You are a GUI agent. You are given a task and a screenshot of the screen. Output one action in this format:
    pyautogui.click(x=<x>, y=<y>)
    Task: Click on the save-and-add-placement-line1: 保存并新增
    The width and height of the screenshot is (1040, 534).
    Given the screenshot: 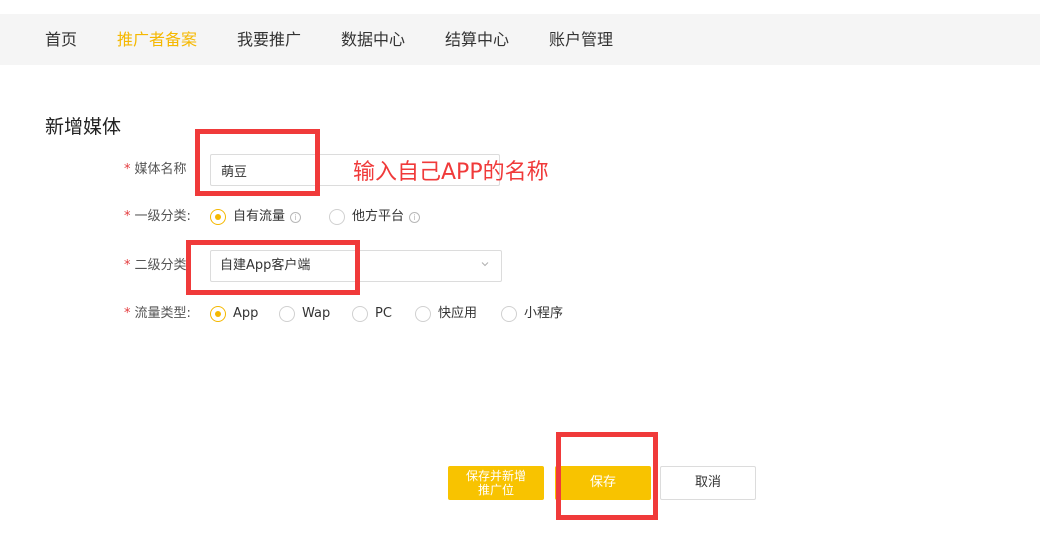 What is the action you would take?
    pyautogui.click(x=495, y=476)
    